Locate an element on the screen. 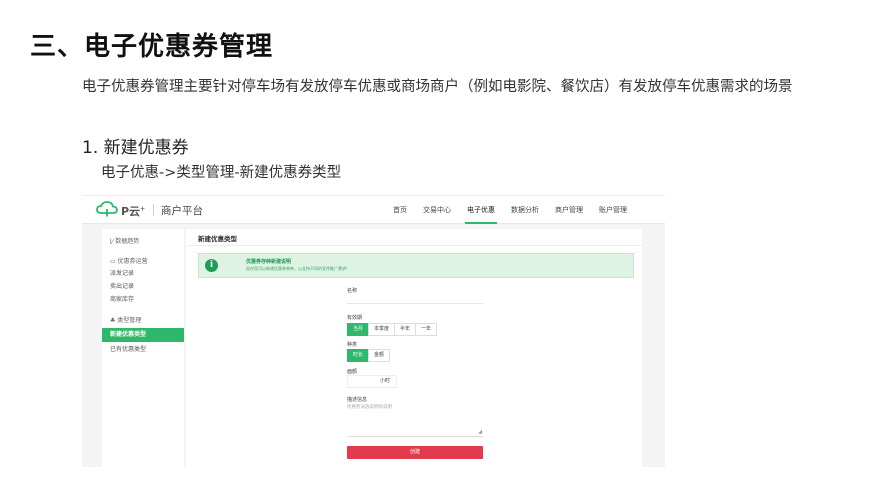  validity-label: 有效期 is located at coordinates (355, 318).